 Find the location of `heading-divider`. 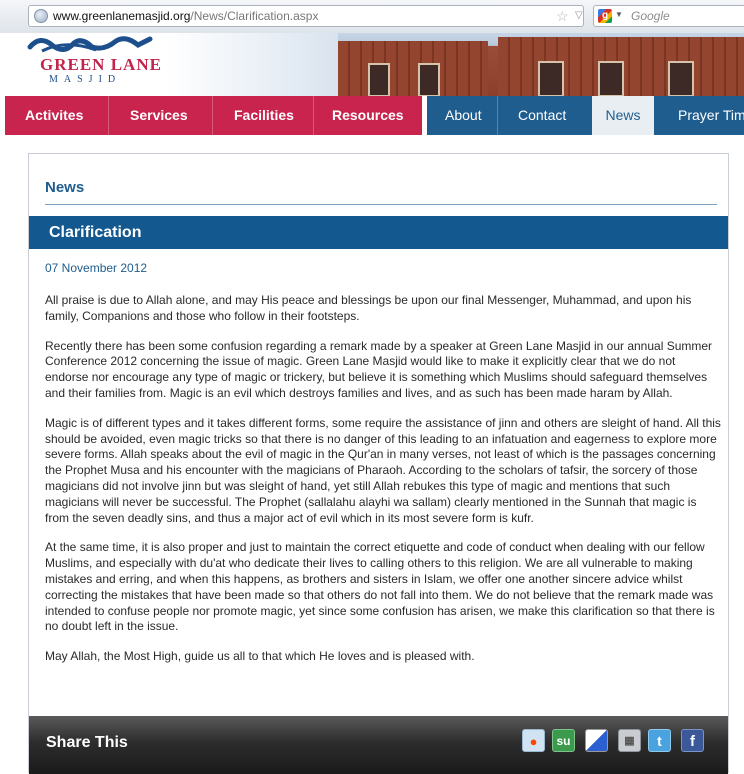

heading-divider is located at coordinates (381, 204).